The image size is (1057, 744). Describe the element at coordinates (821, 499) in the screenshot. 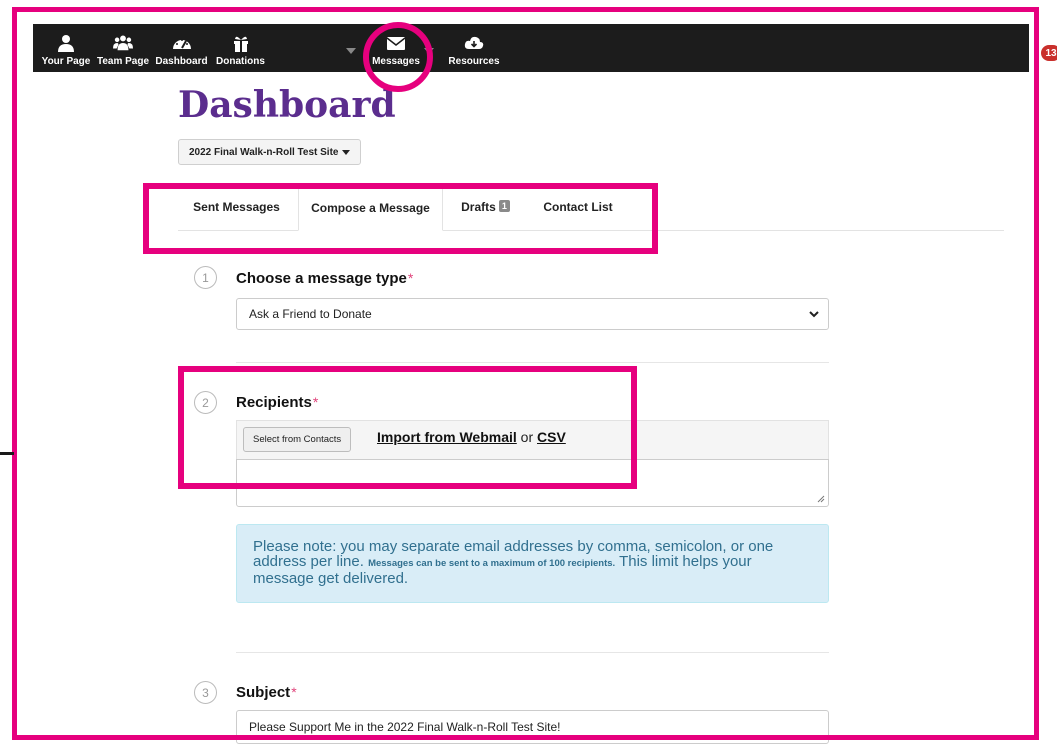

I see `resize-grip-icon` at that location.